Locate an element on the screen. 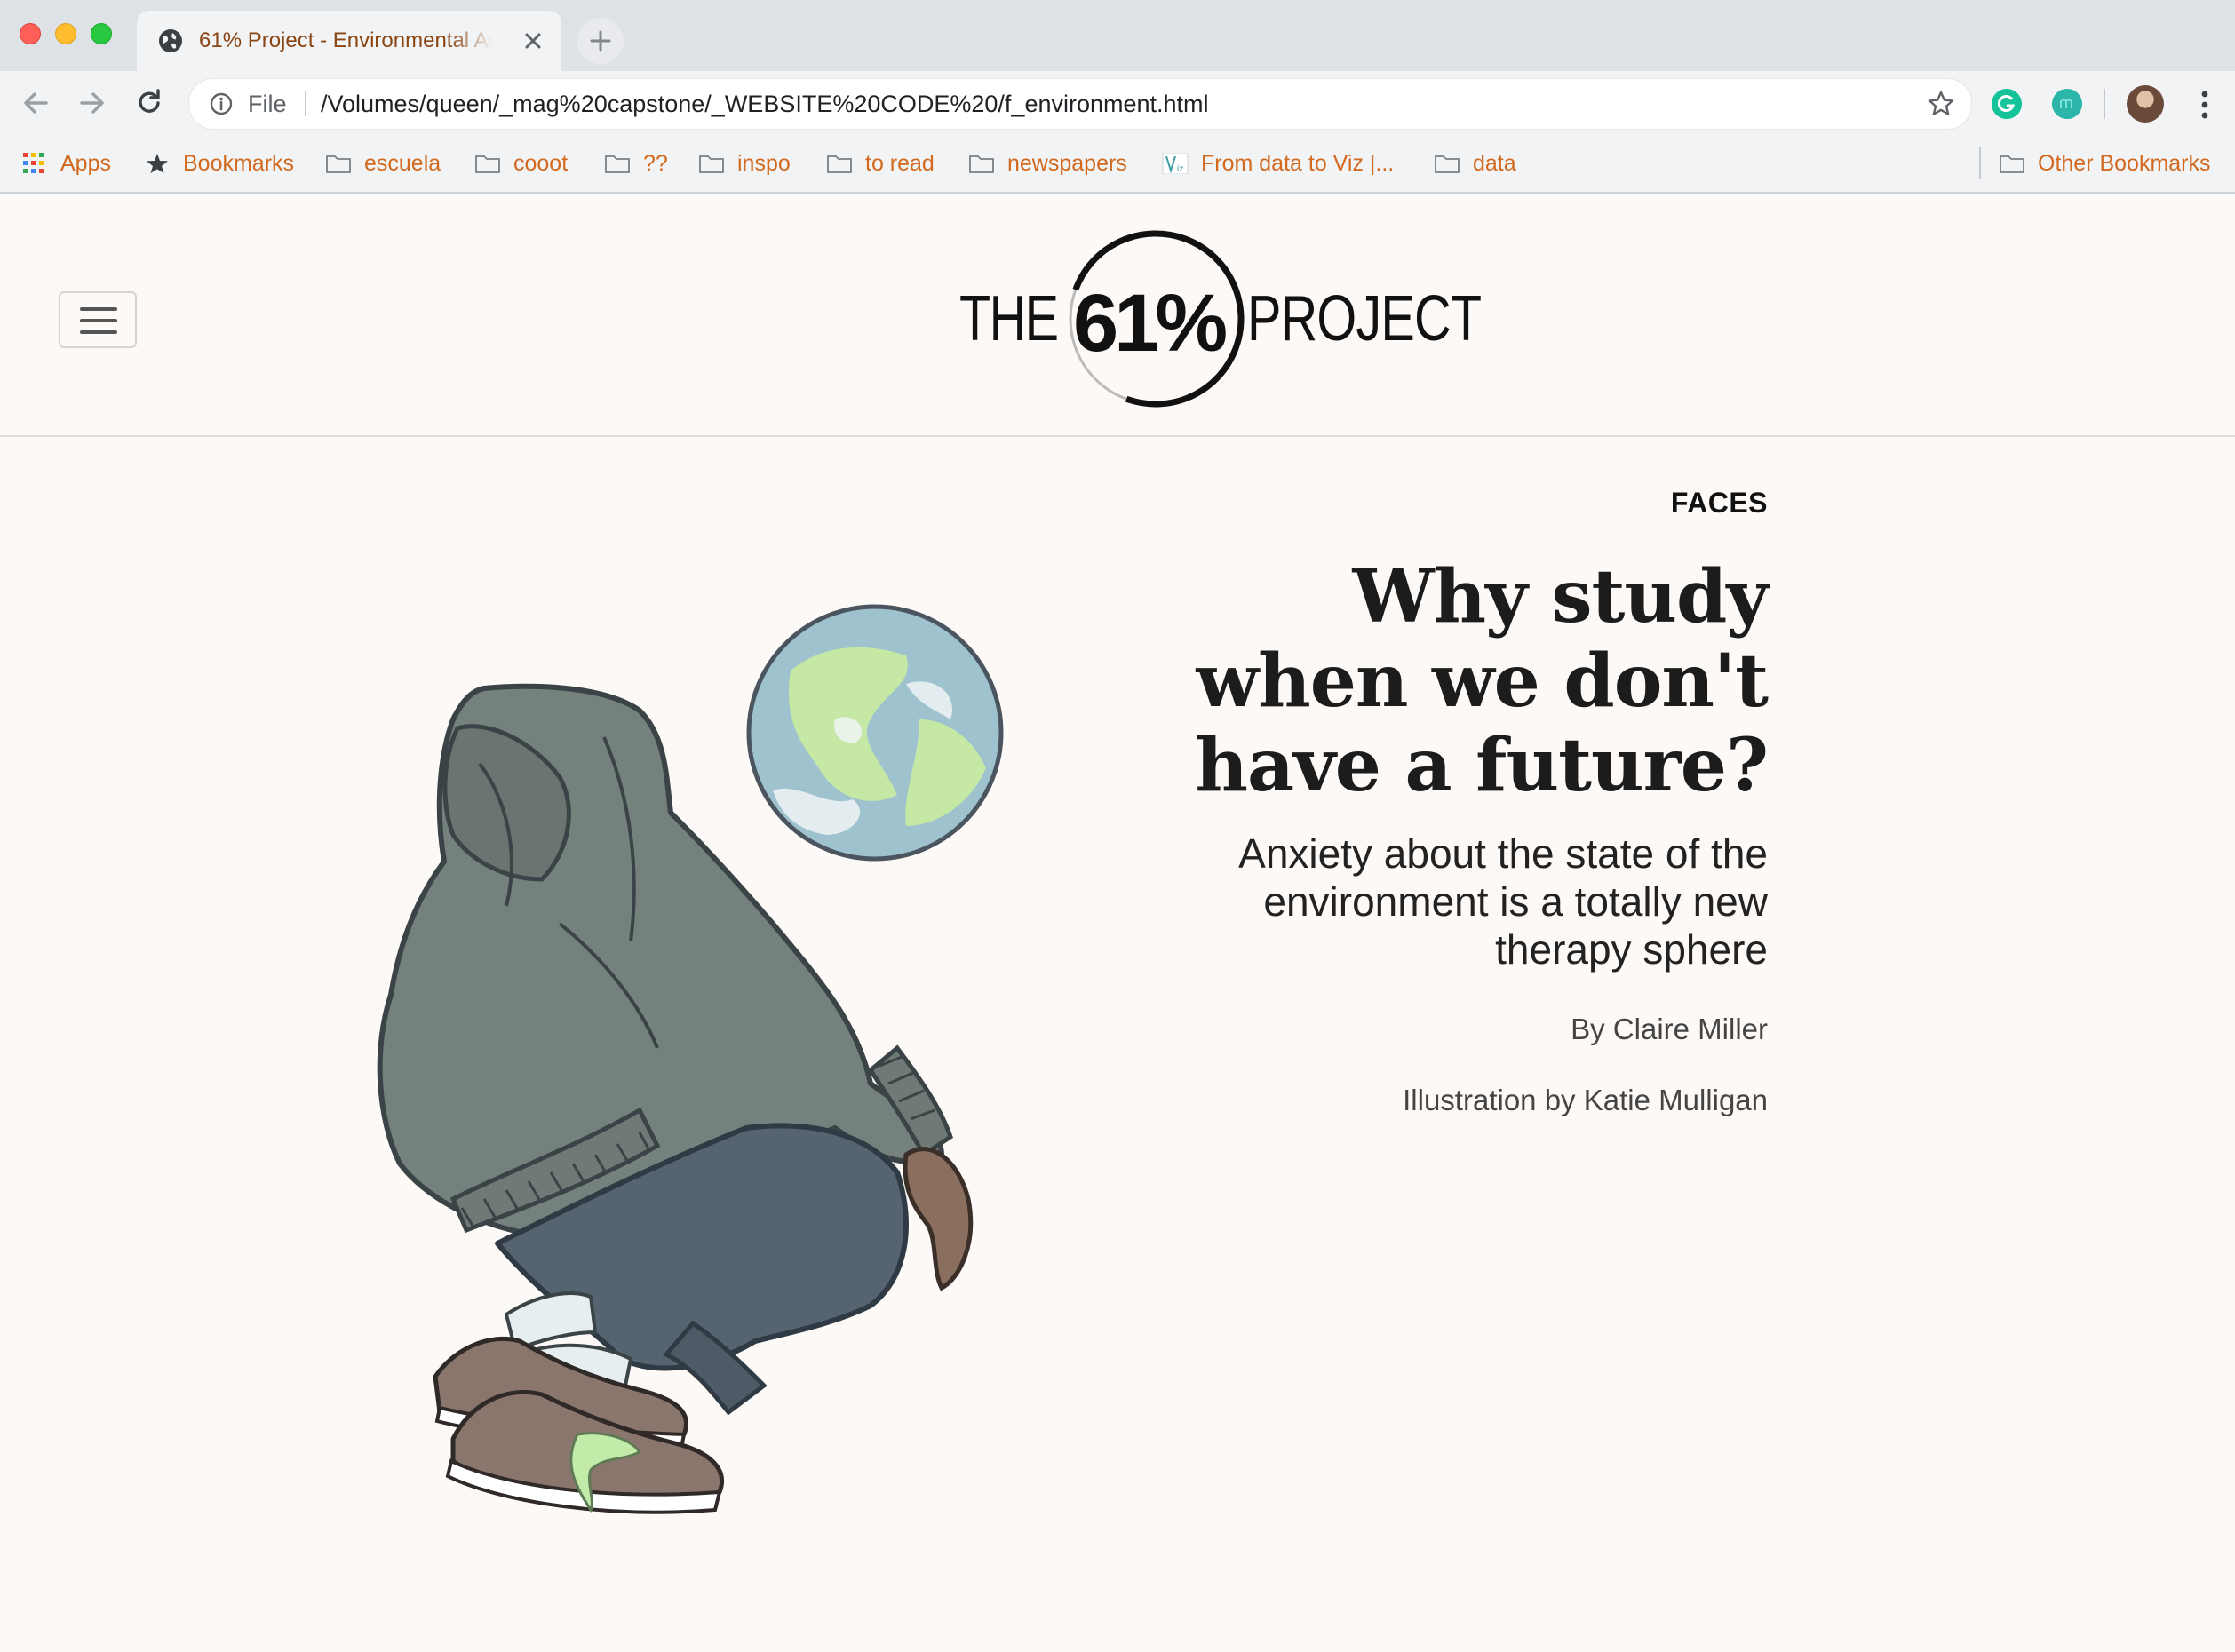 This screenshot has height=1652, width=2235. site-logo: THE 61% PROJECT is located at coordinates (1220, 319).